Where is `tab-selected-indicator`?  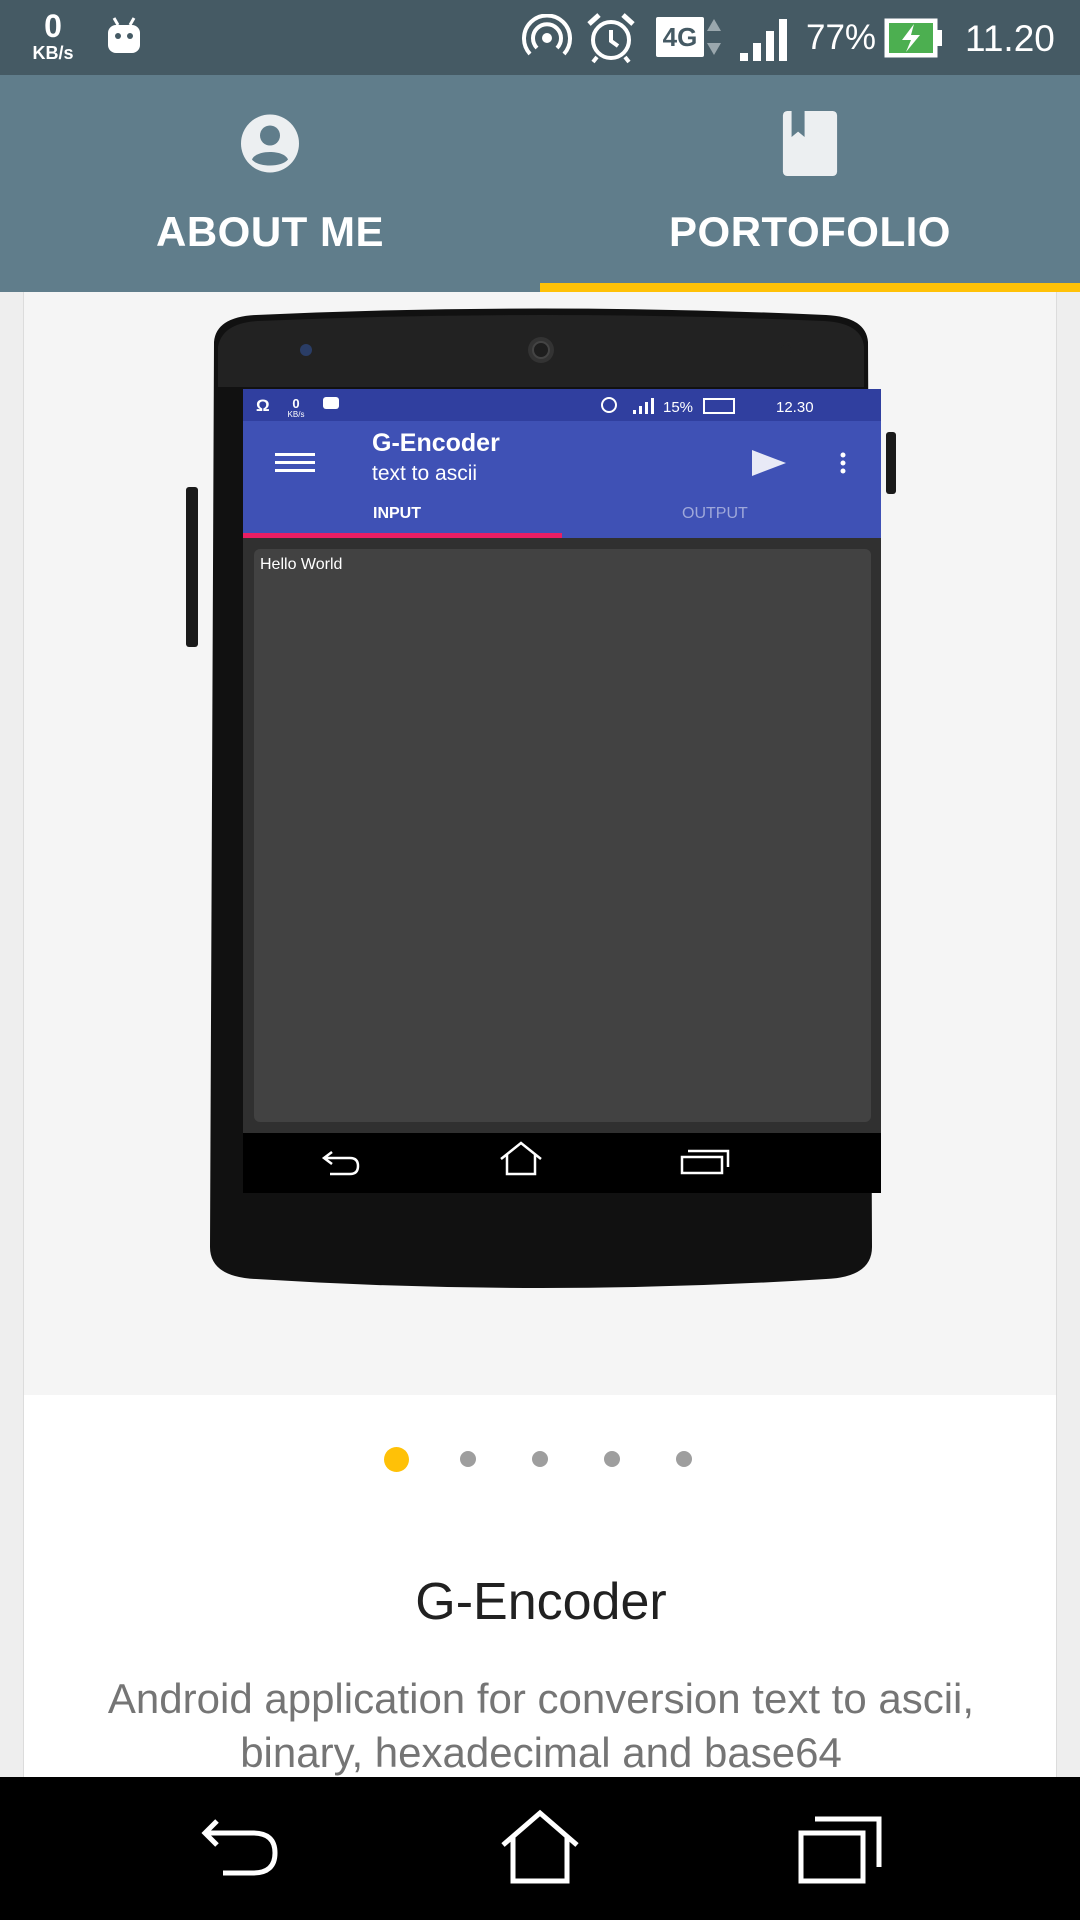
tab-selected-indicator is located at coordinates (810, 287).